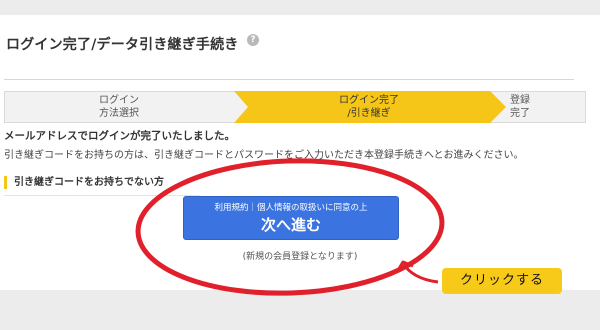 This screenshot has width=600, height=330. What do you see at coordinates (502, 281) in the screenshot?
I see `click-callout-label: クリックする` at bounding box center [502, 281].